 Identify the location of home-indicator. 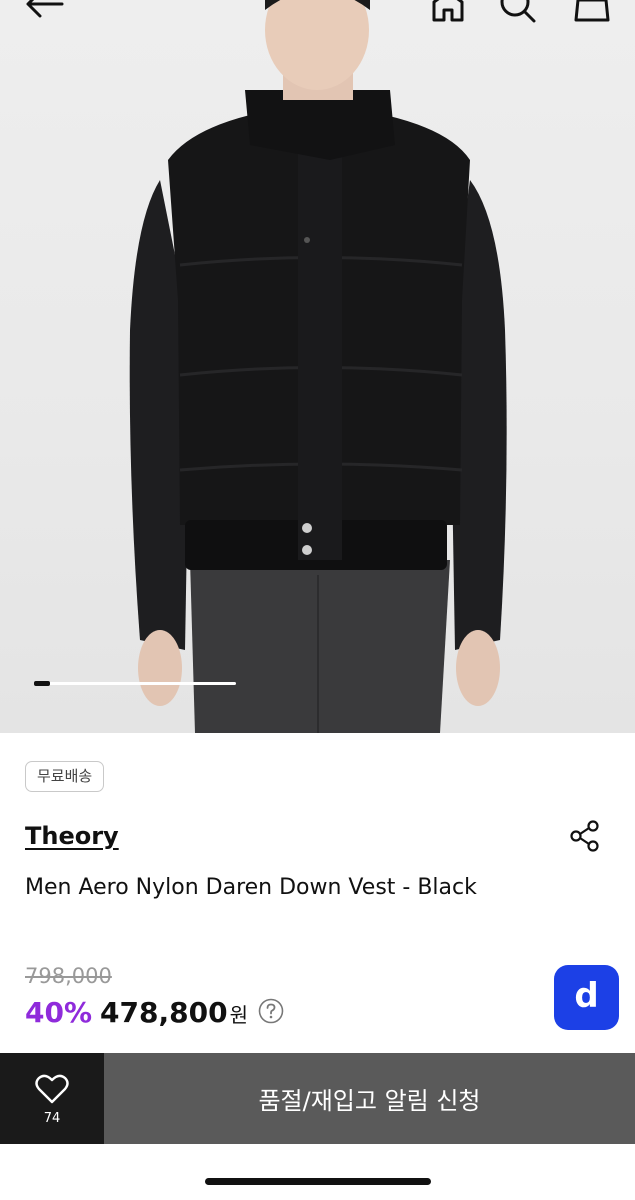
(318, 1181).